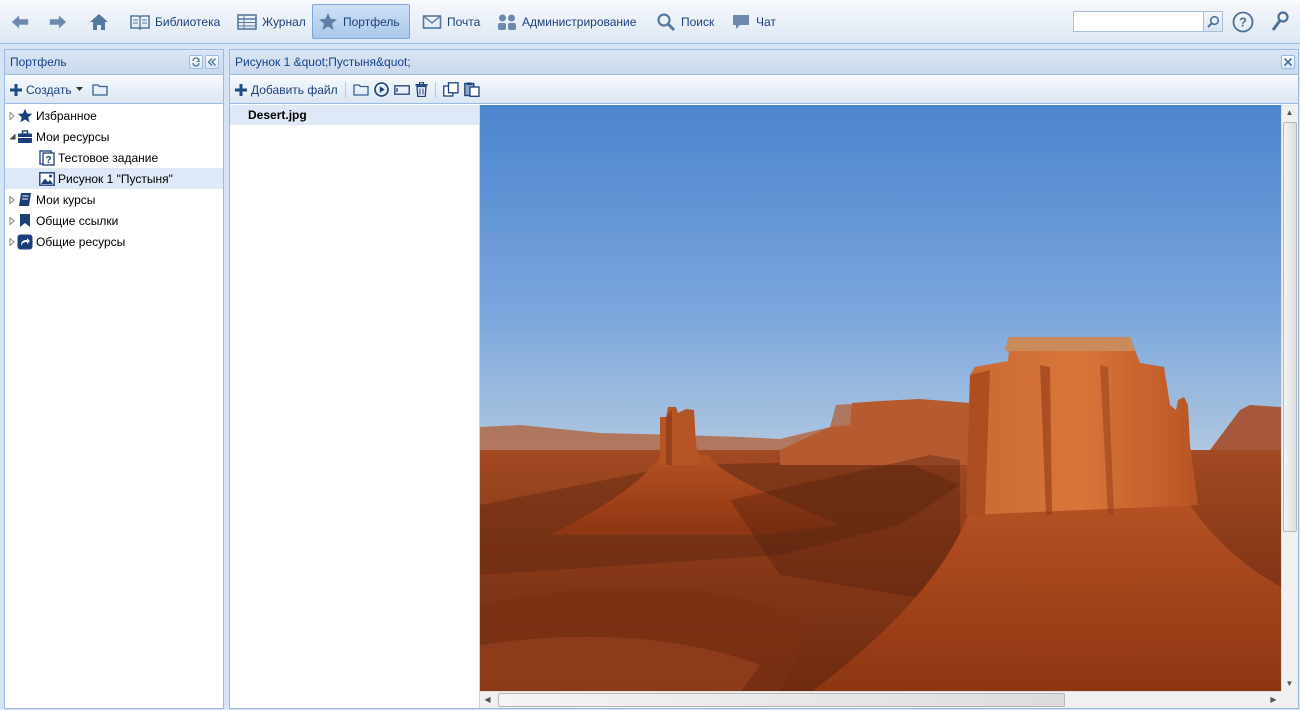 Image resolution: width=1300 pixels, height=710 pixels. What do you see at coordinates (432, 22) in the screenshot?
I see `mail-icon` at bounding box center [432, 22].